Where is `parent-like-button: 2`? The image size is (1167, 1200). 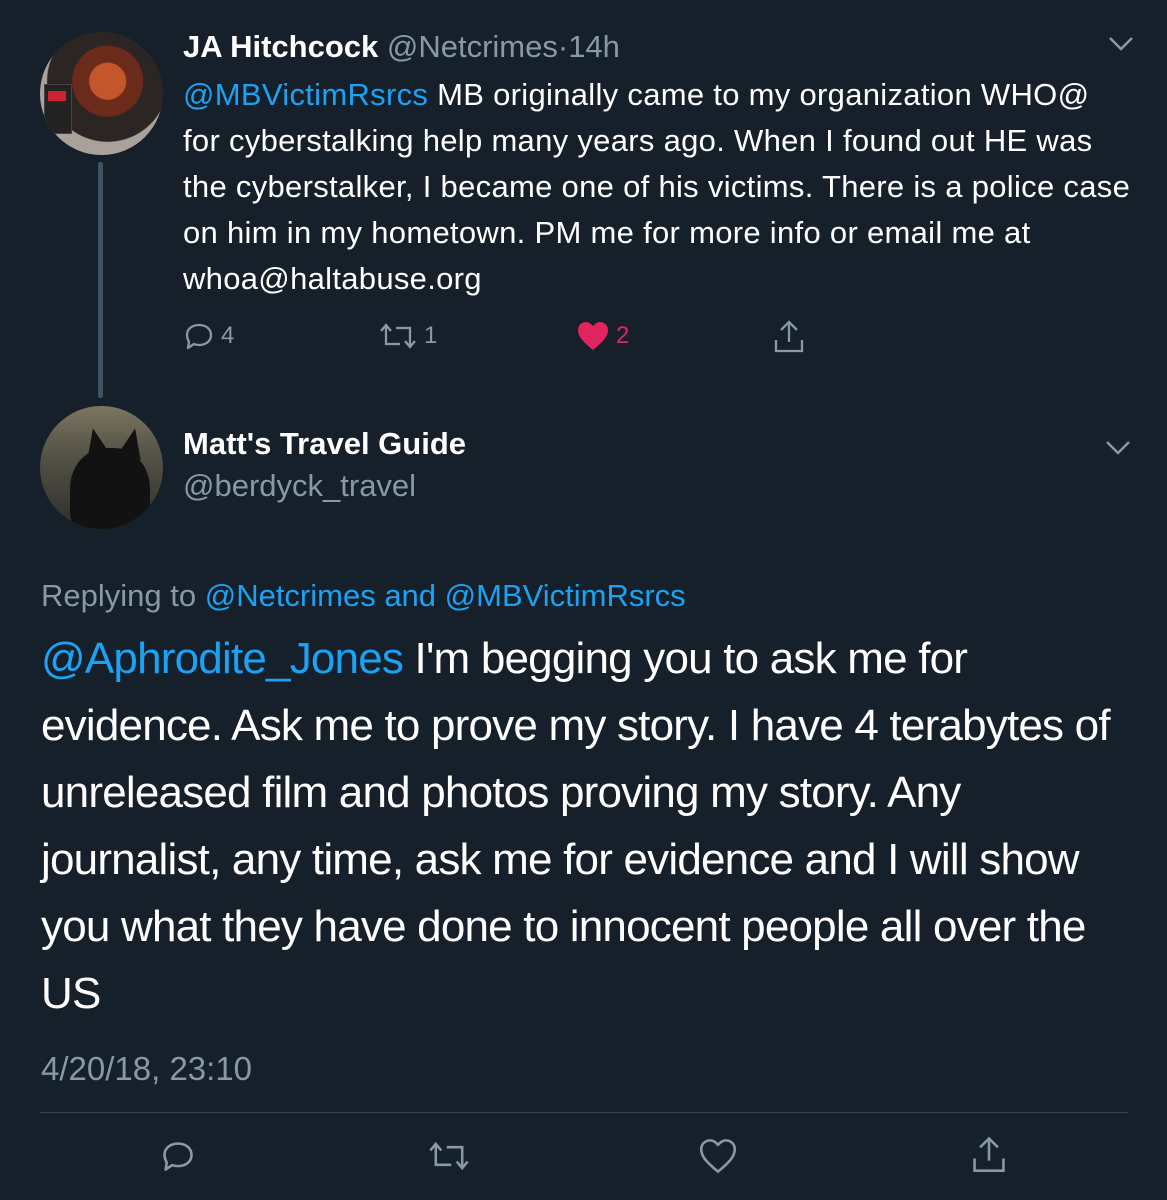 parent-like-button: 2 is located at coordinates (602, 336).